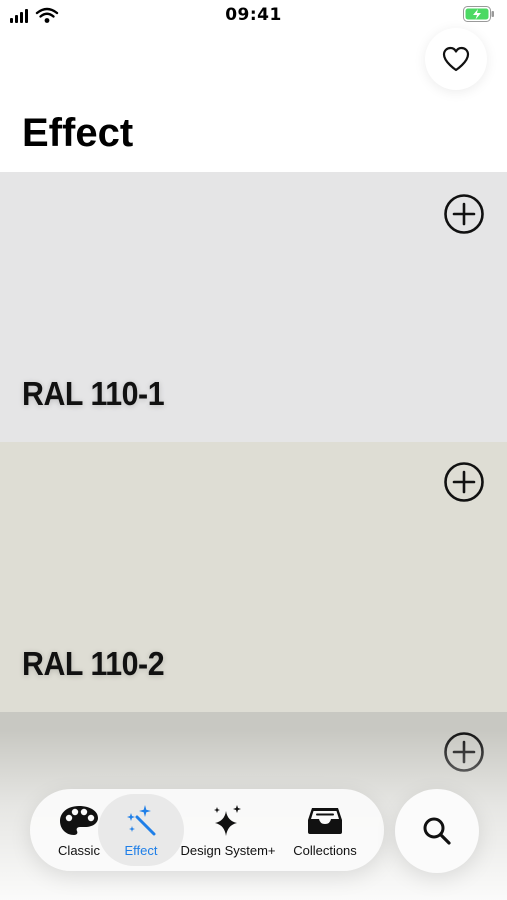  Describe the element at coordinates (325, 821) in the screenshot. I see `tray-icon` at that location.